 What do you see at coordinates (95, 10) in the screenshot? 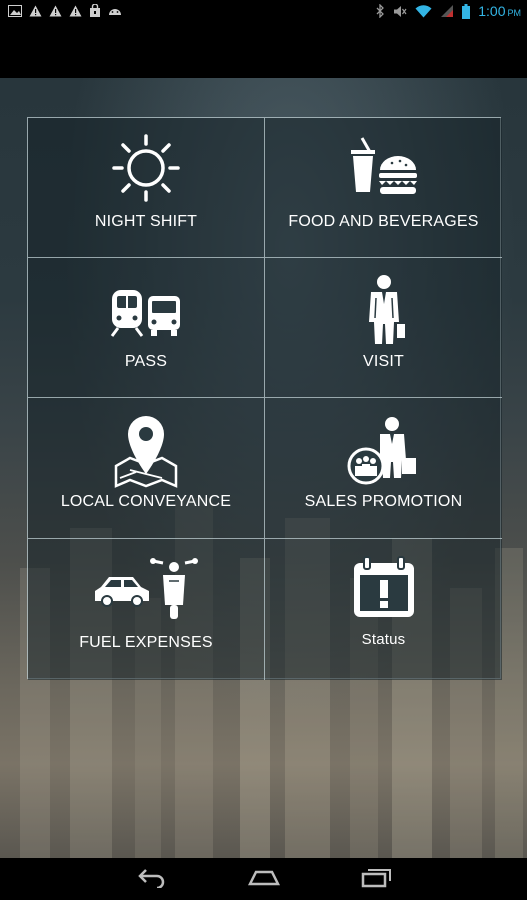
I see `lock-bag-icon` at bounding box center [95, 10].